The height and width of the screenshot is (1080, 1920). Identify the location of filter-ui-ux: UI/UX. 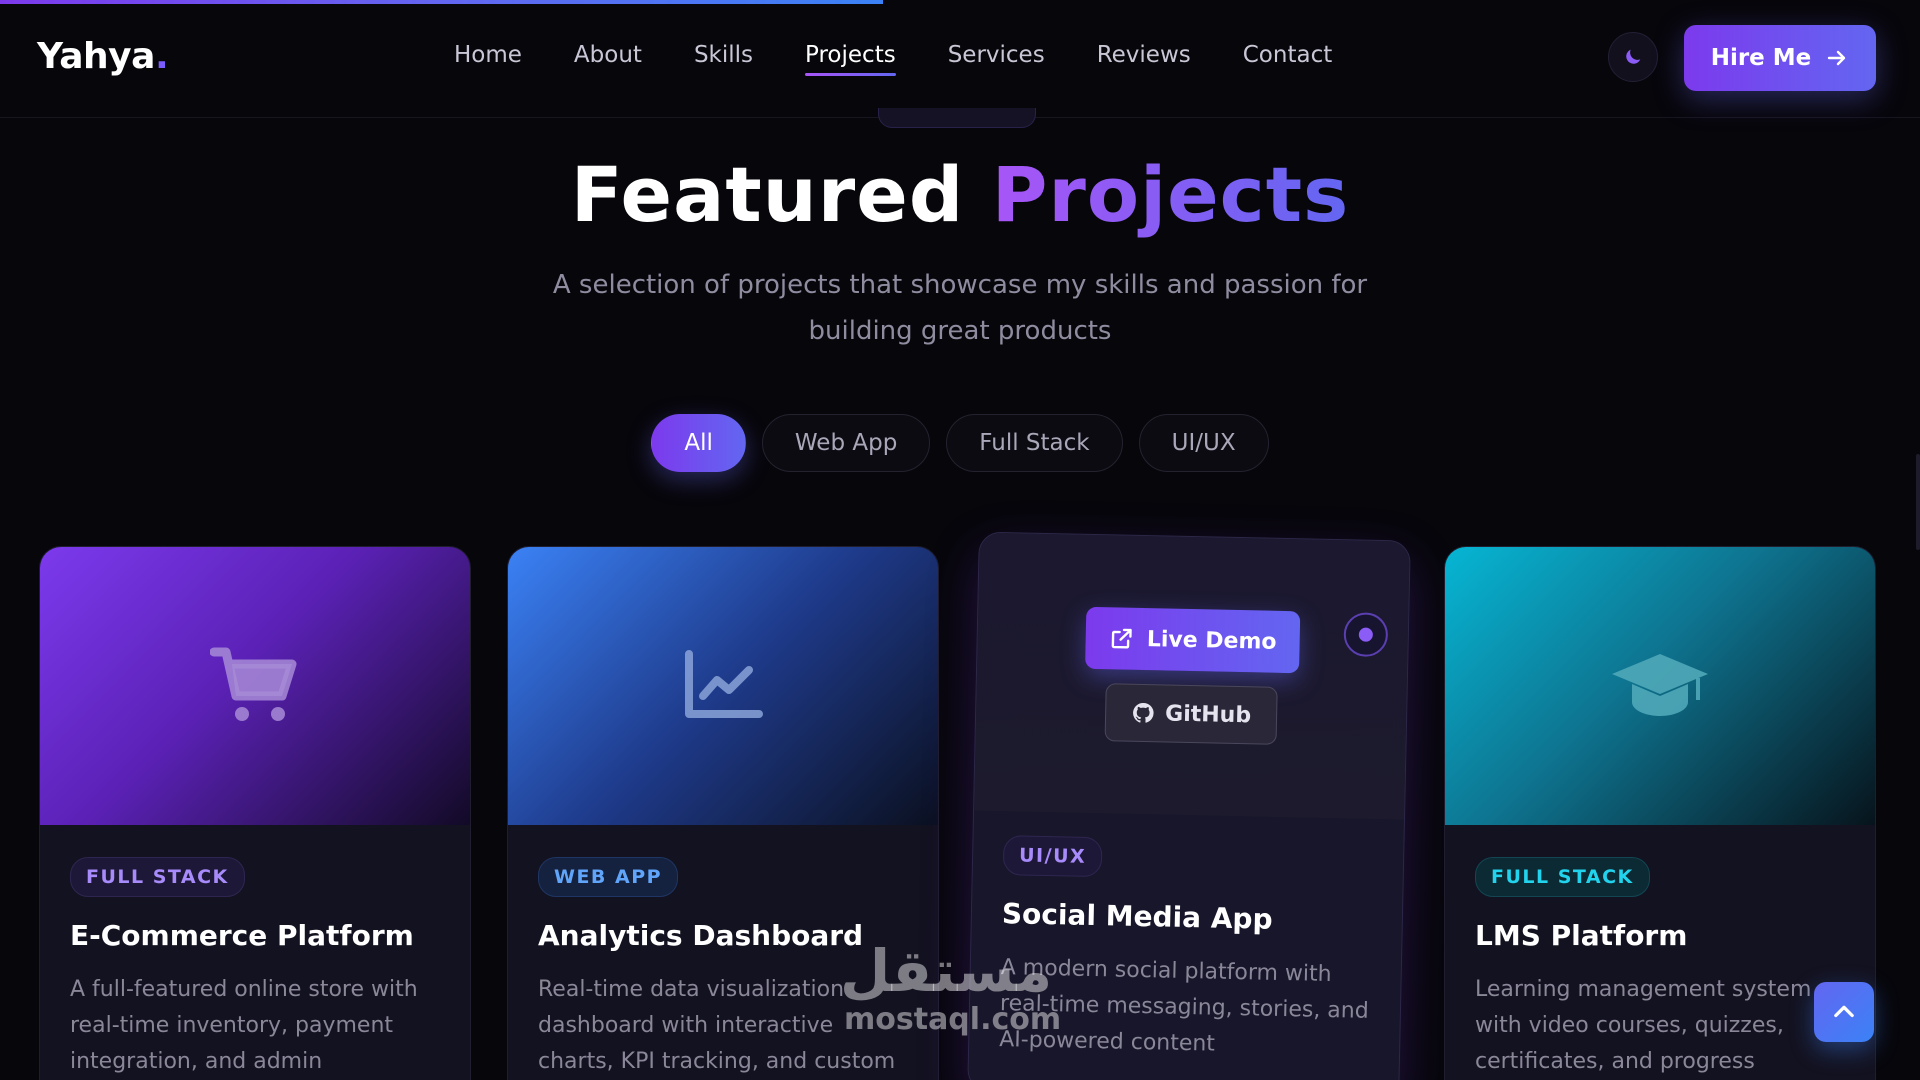
(1203, 443).